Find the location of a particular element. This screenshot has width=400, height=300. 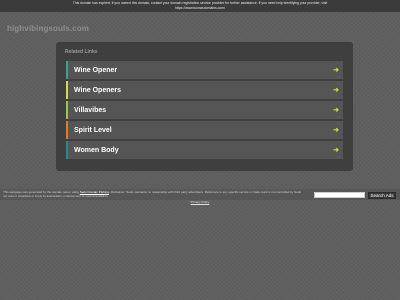

related-link-wine-opener: Wine Opener ➜ is located at coordinates (204, 70).